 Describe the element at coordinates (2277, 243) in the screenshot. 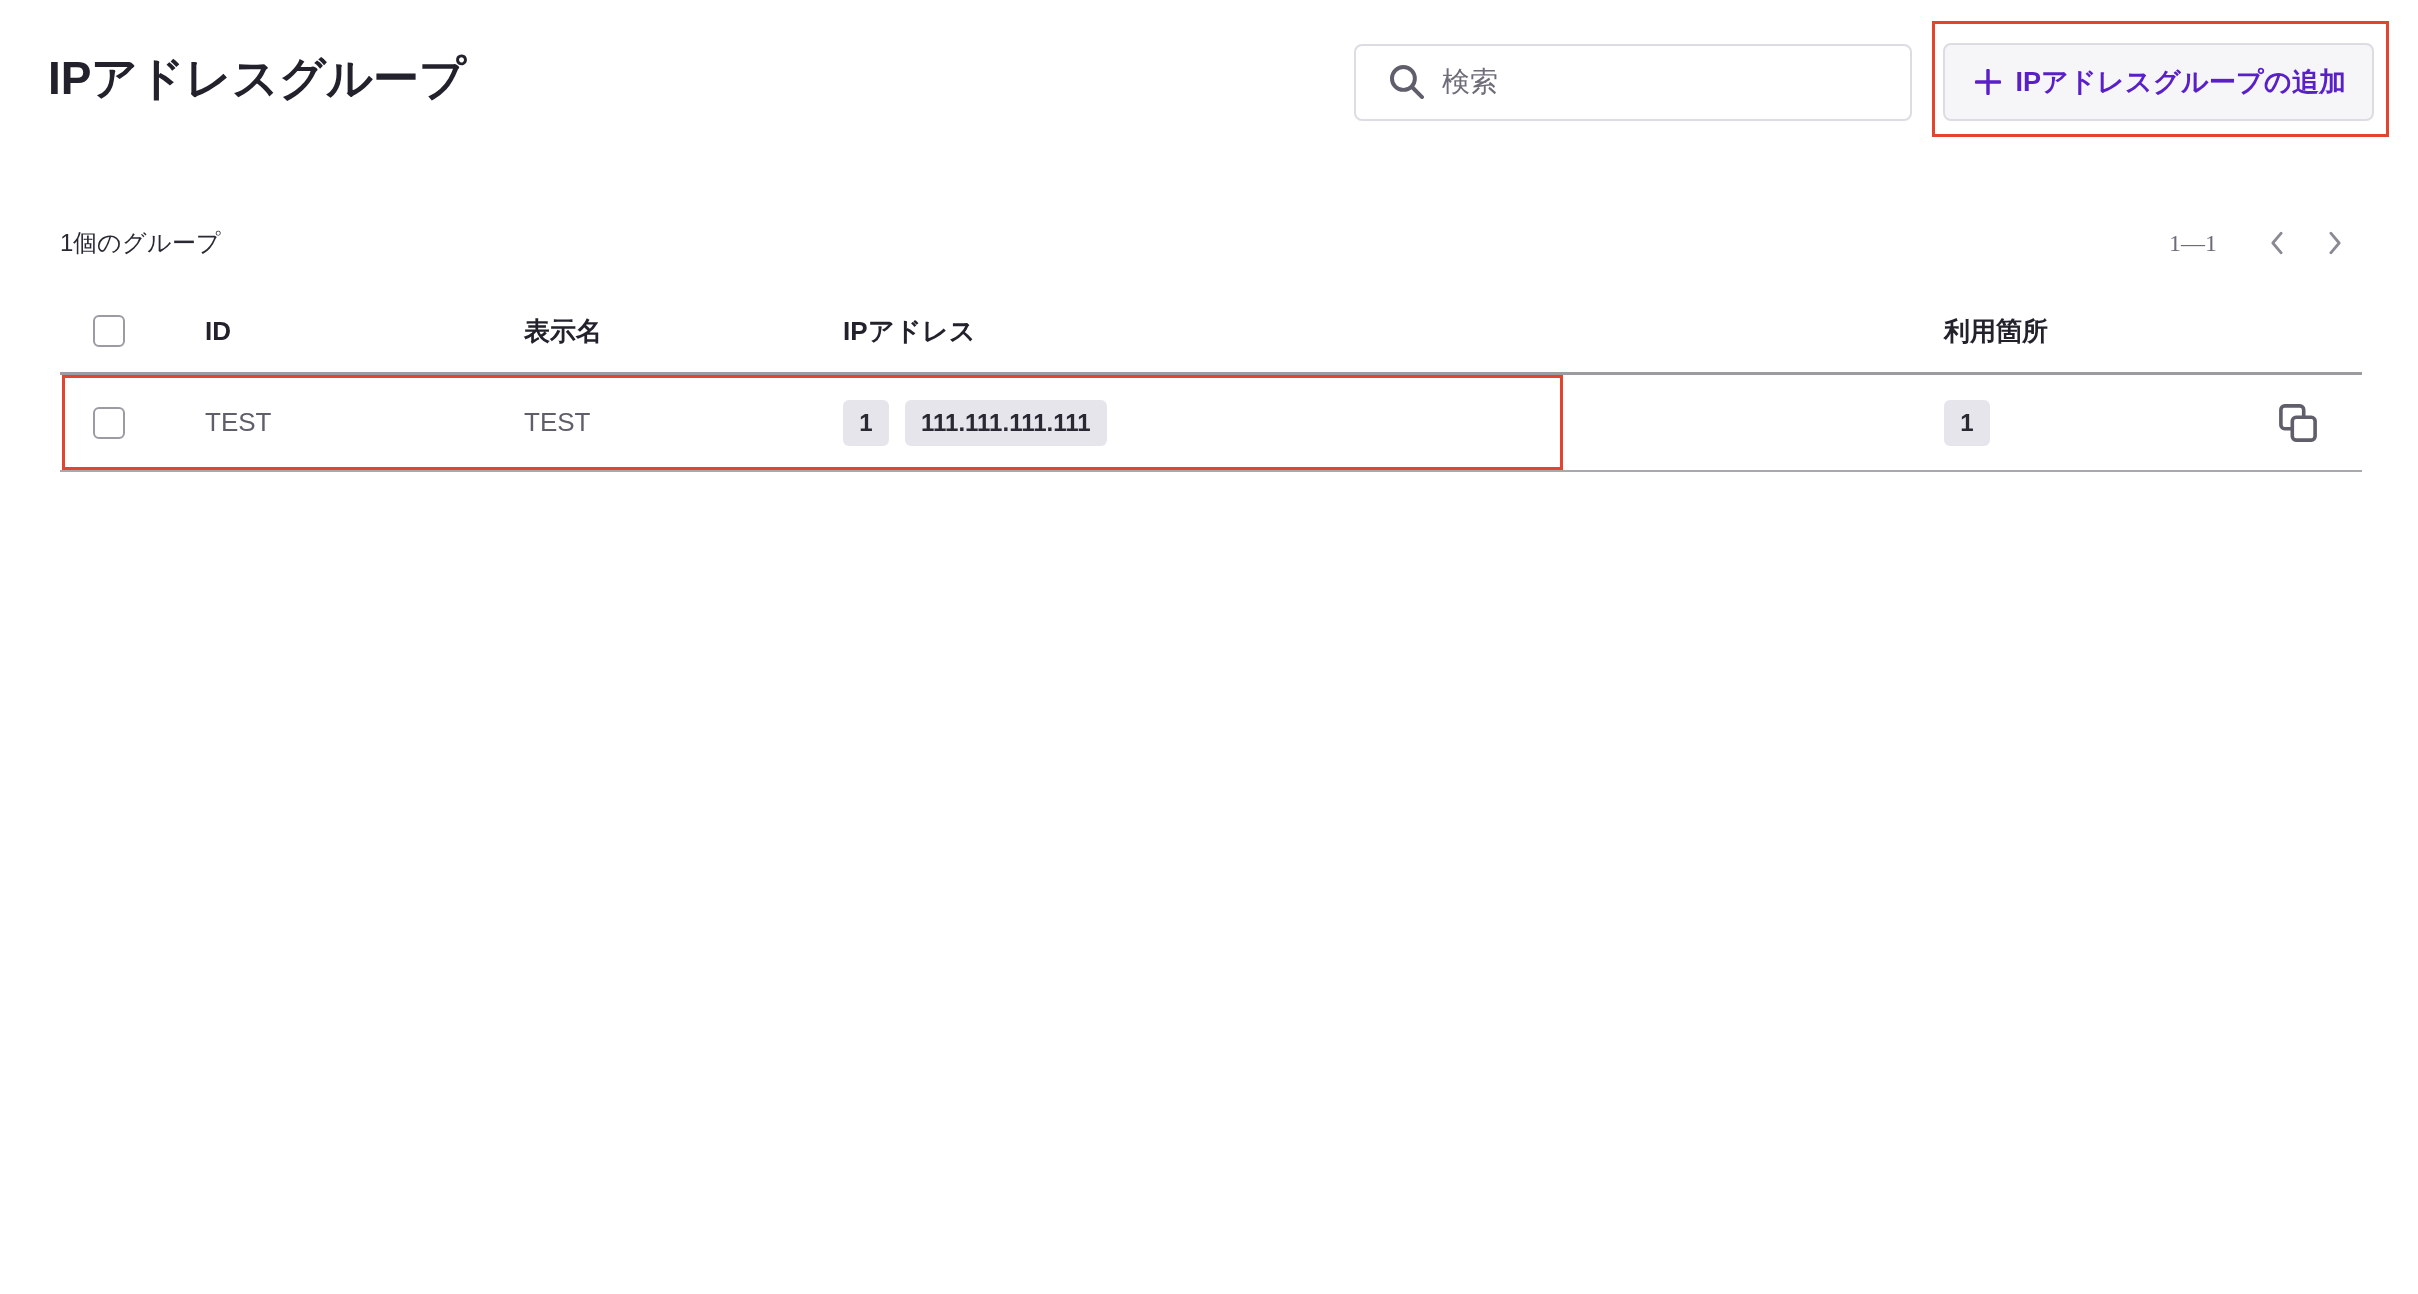

I see `chevron-left-icon` at that location.